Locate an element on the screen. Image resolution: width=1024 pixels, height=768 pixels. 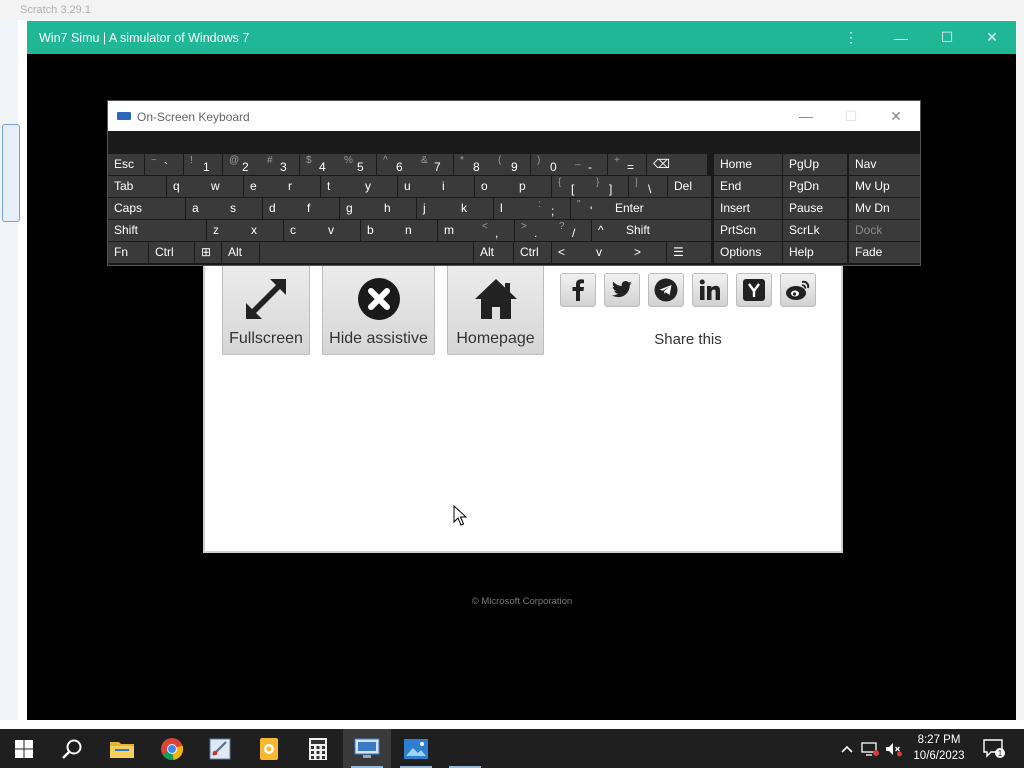
osk-key-n: n is located at coordinates (418, 230).